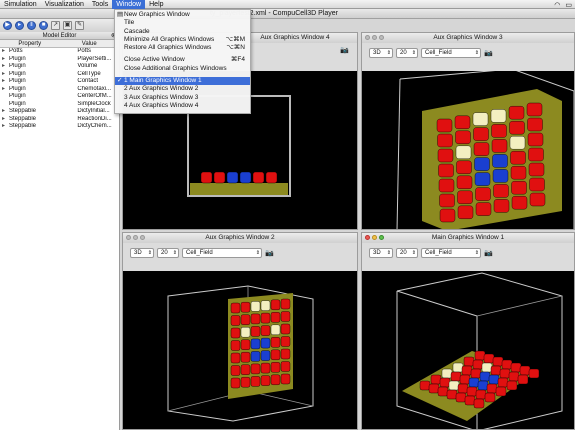 Image resolution: width=575 pixels, height=430 pixels. I want to click on run-icon: ▶, so click(7, 25).